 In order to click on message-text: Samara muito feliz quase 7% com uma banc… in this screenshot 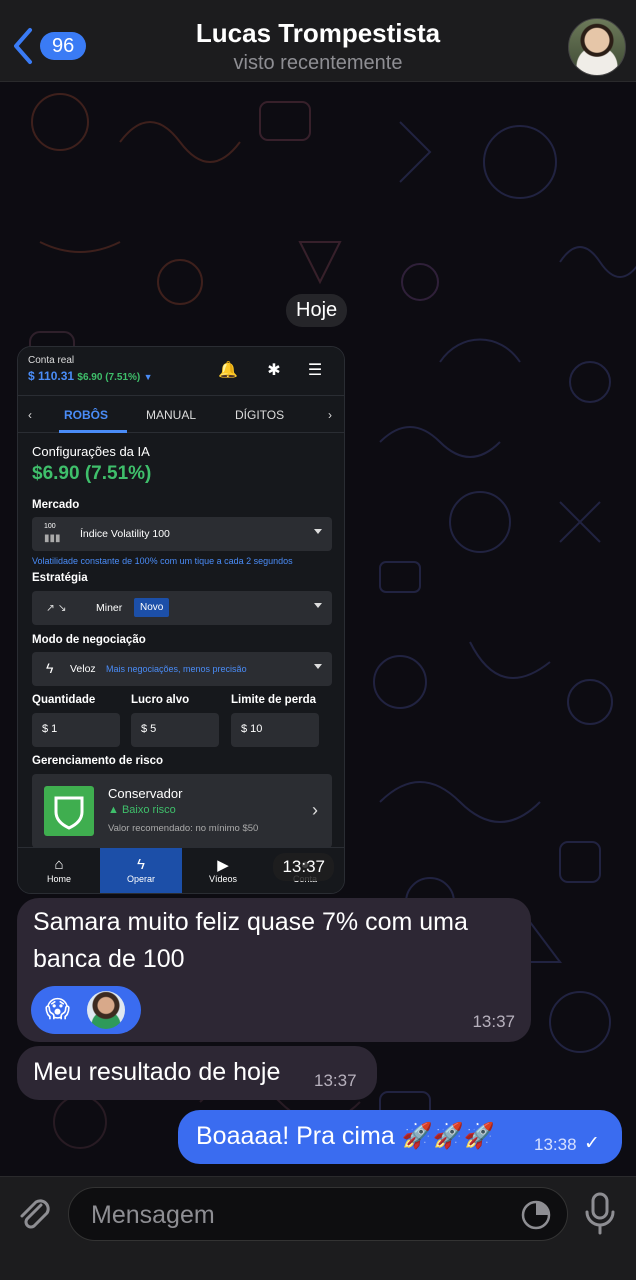, I will do `click(250, 940)`.